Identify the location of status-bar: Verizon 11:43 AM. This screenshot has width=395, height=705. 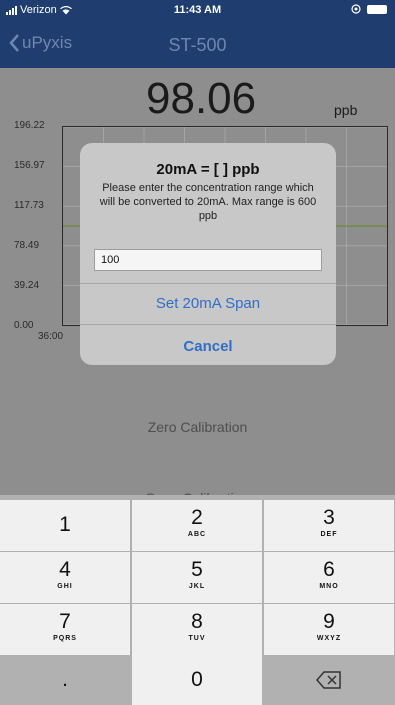
(197, 11).